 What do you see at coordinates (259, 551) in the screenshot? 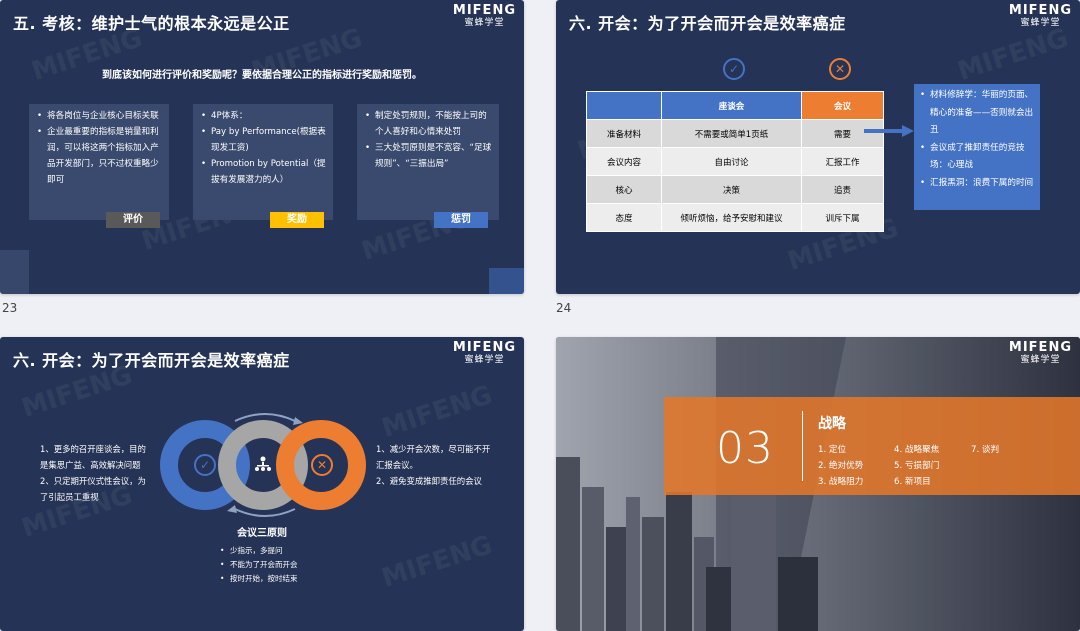
I see `list-item: 少指示，多提问` at bounding box center [259, 551].